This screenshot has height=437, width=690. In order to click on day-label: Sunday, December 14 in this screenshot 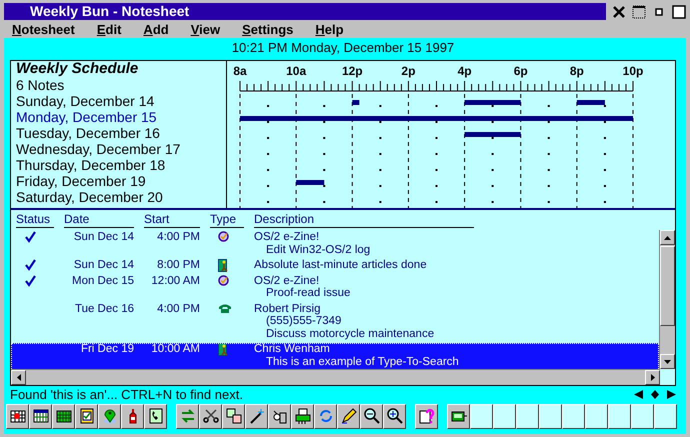, I will do `click(121, 101)`.